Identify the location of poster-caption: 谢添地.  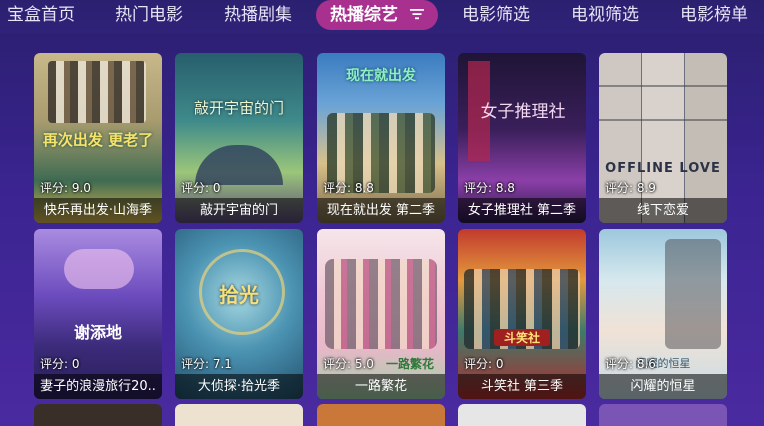
(97, 332).